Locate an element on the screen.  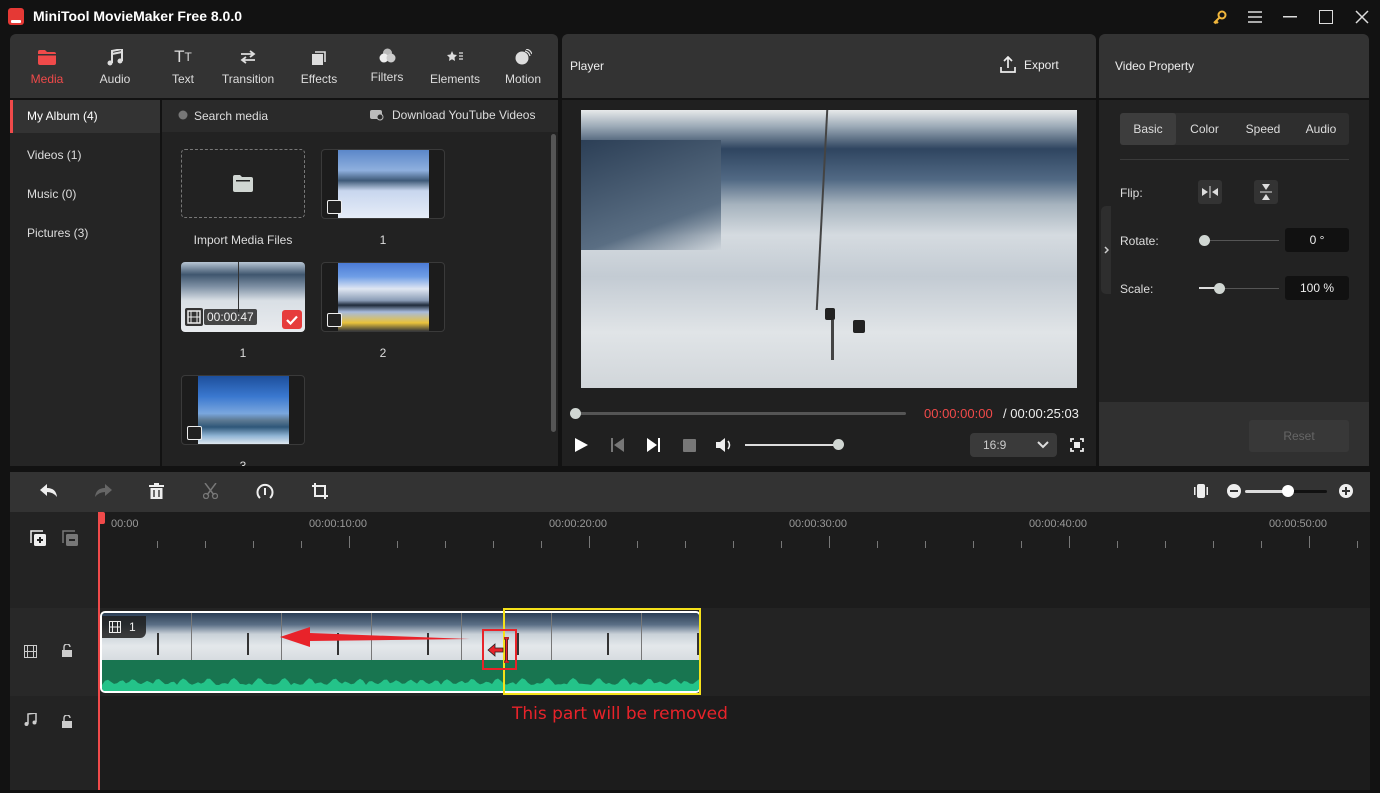
speed-button is located at coordinates (265, 491).